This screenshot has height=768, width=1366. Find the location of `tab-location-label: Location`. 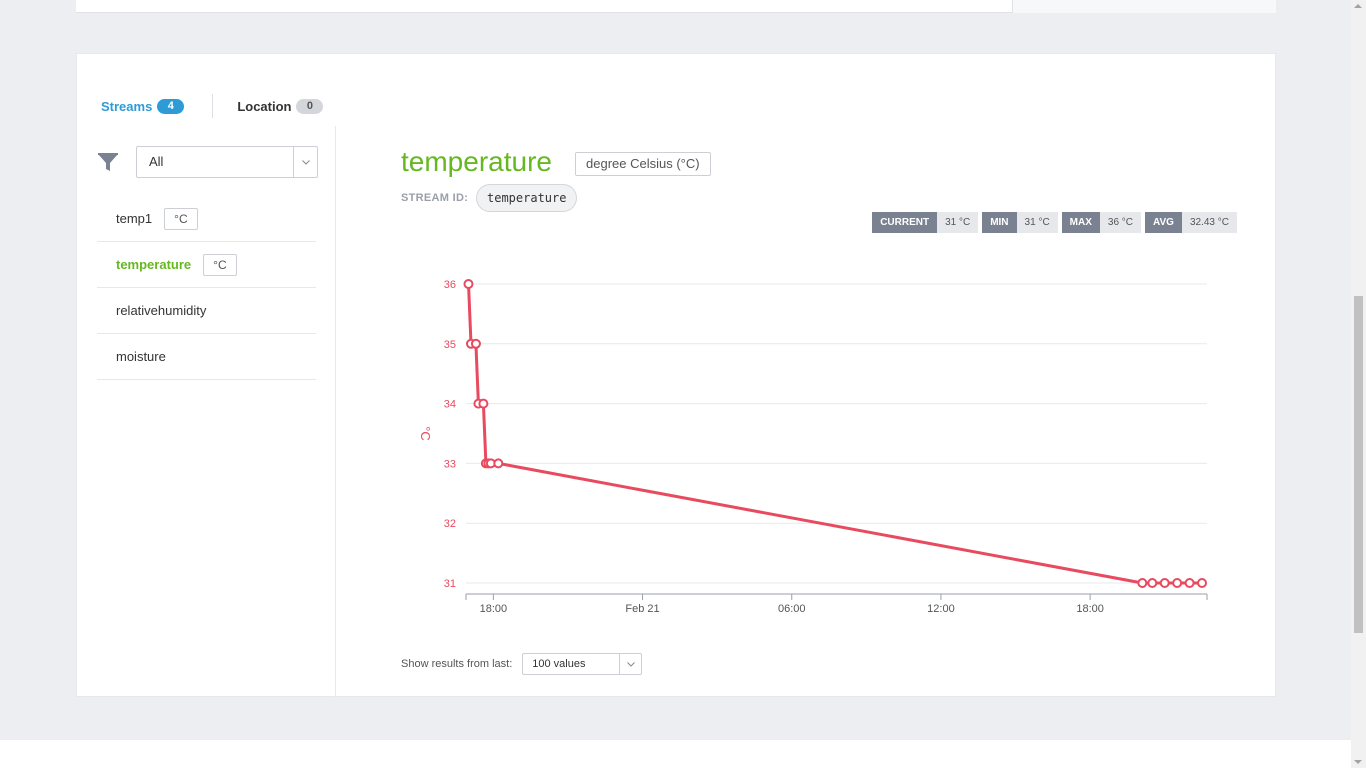

tab-location-label: Location is located at coordinates (264, 106).